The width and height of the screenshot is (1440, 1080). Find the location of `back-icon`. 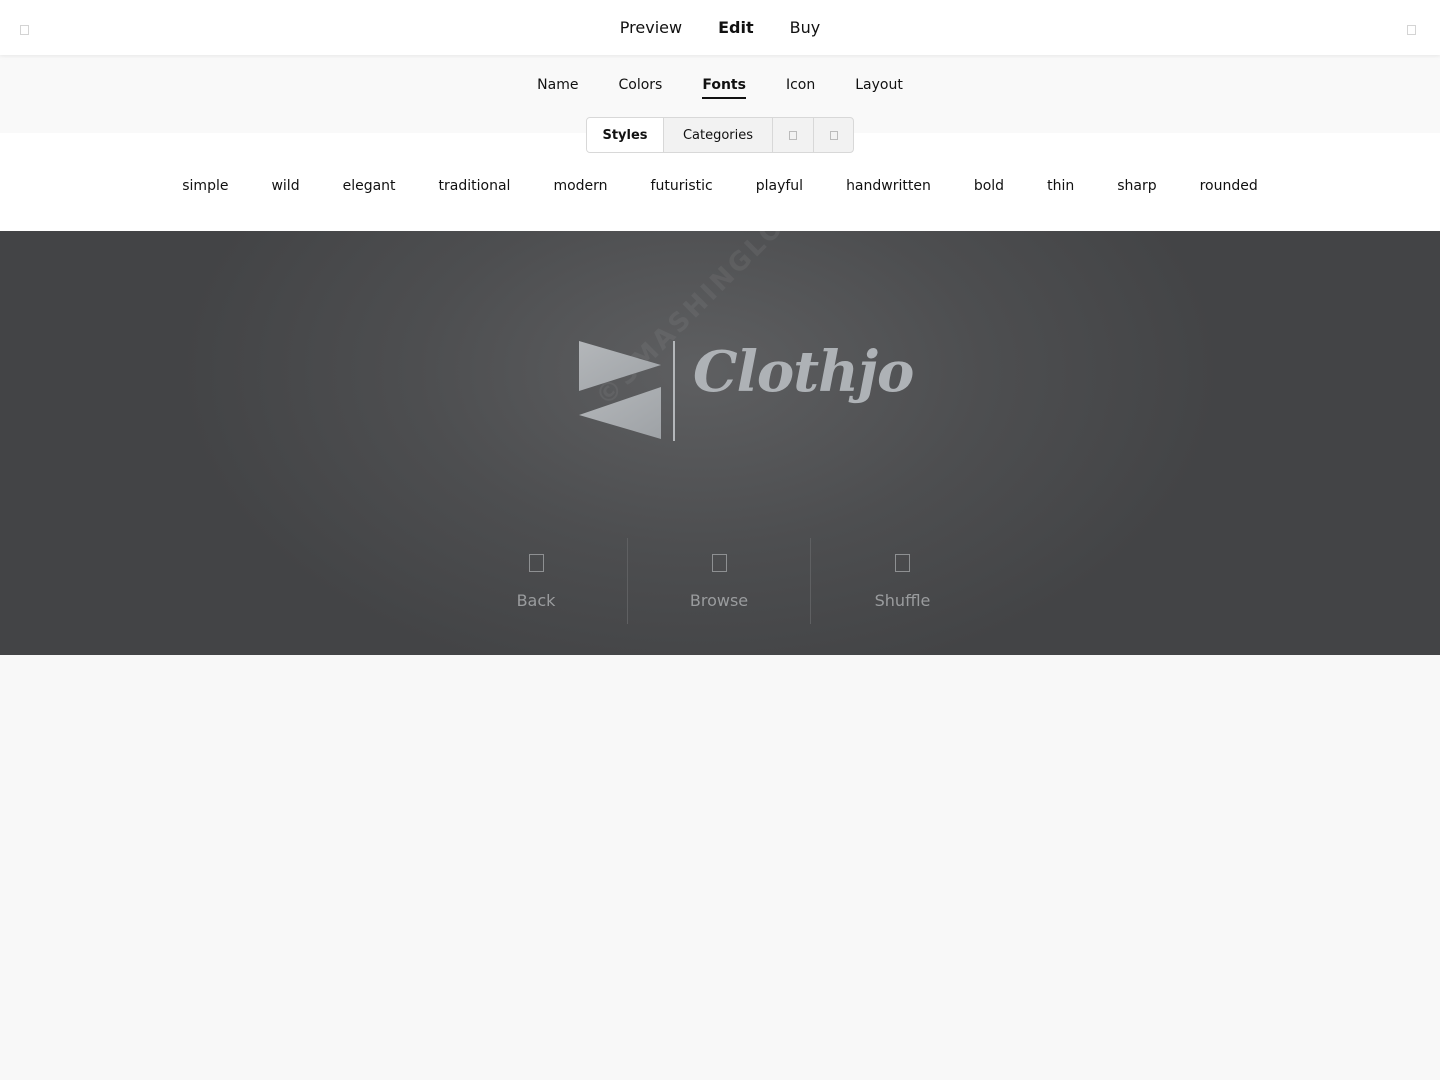

back-icon is located at coordinates (536, 563).